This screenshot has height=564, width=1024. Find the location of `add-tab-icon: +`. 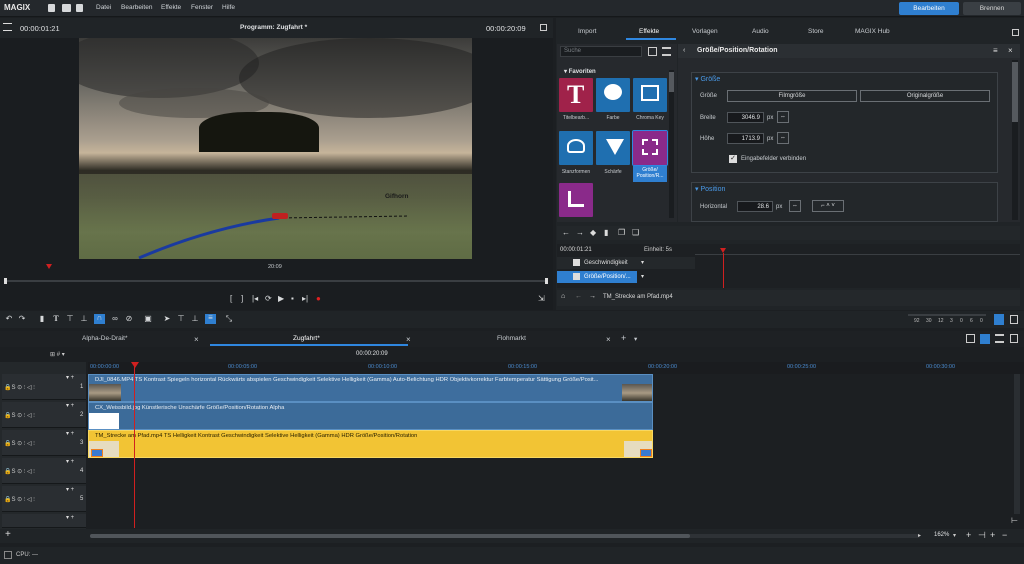

add-tab-icon: + is located at coordinates (623, 338).